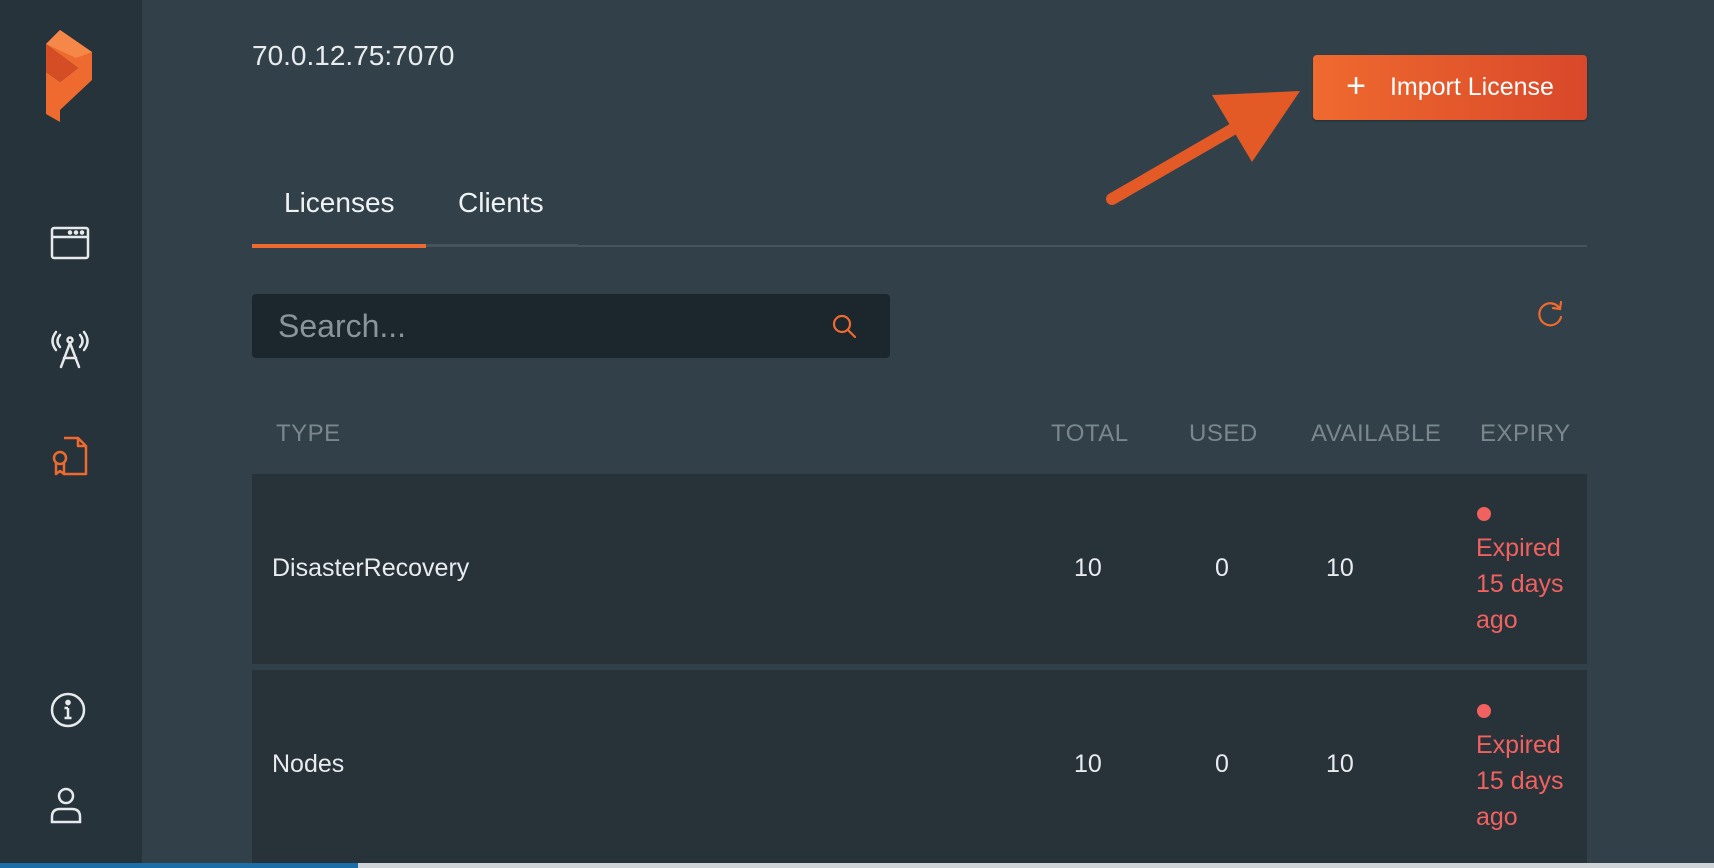 The image size is (1714, 868). I want to click on antenna-icon, so click(70, 349).